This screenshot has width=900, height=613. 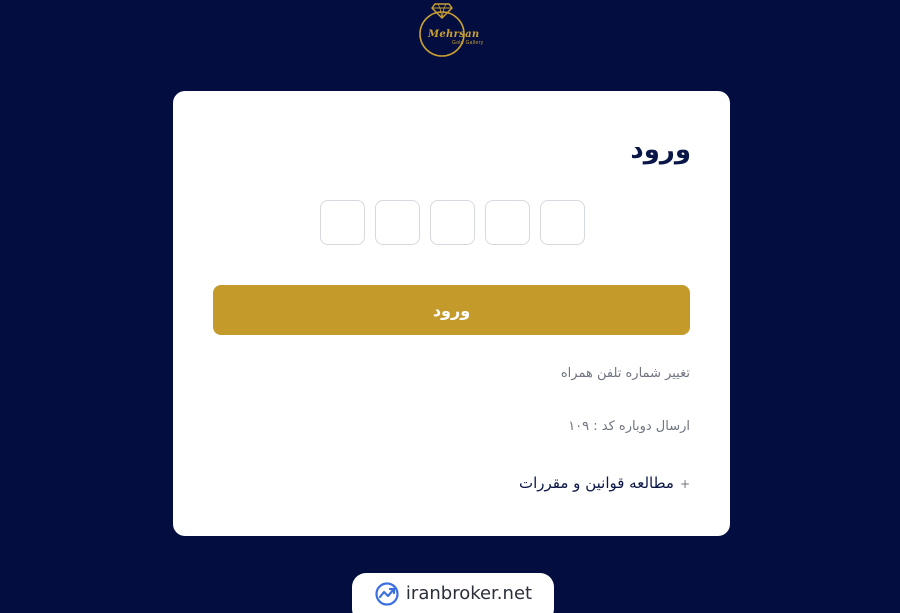 What do you see at coordinates (625, 373) in the screenshot?
I see `change-phone-link: تغییر شماره تلفن همراه` at bounding box center [625, 373].